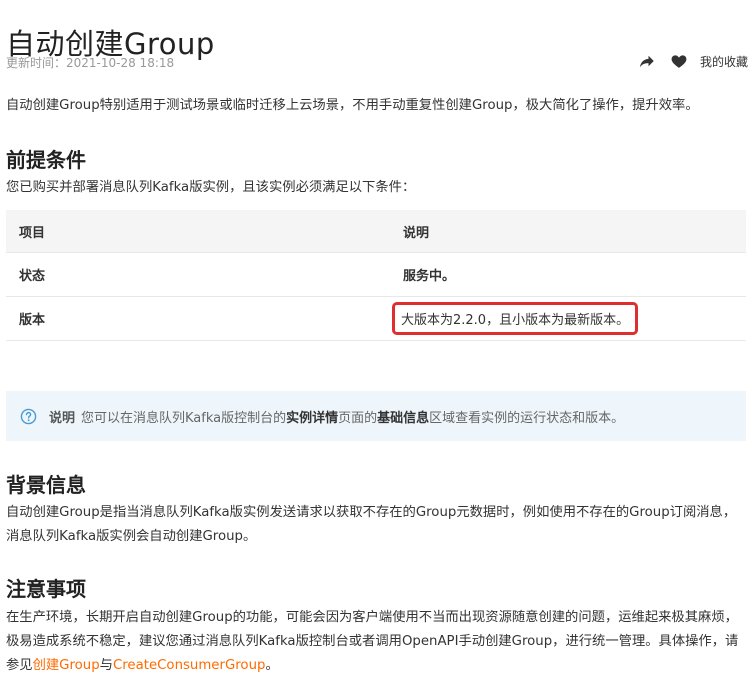 This screenshot has width=754, height=685. I want to click on table-row: 状态 服务中。, so click(376, 274).